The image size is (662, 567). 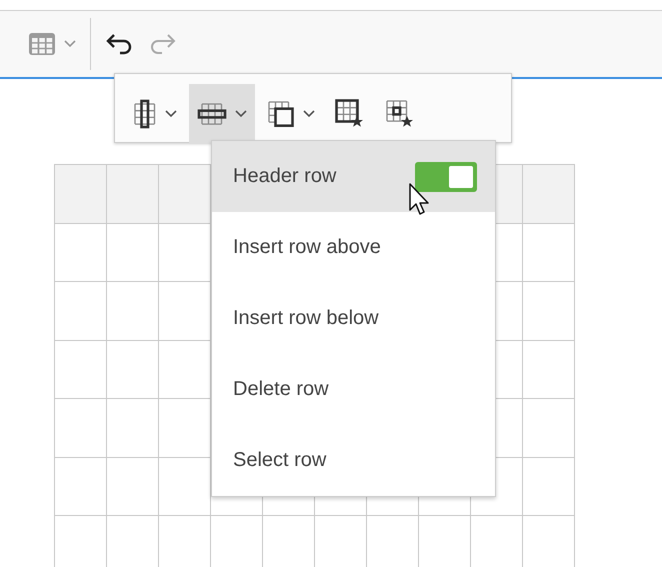 I want to click on merge-cells-icon, so click(x=281, y=114).